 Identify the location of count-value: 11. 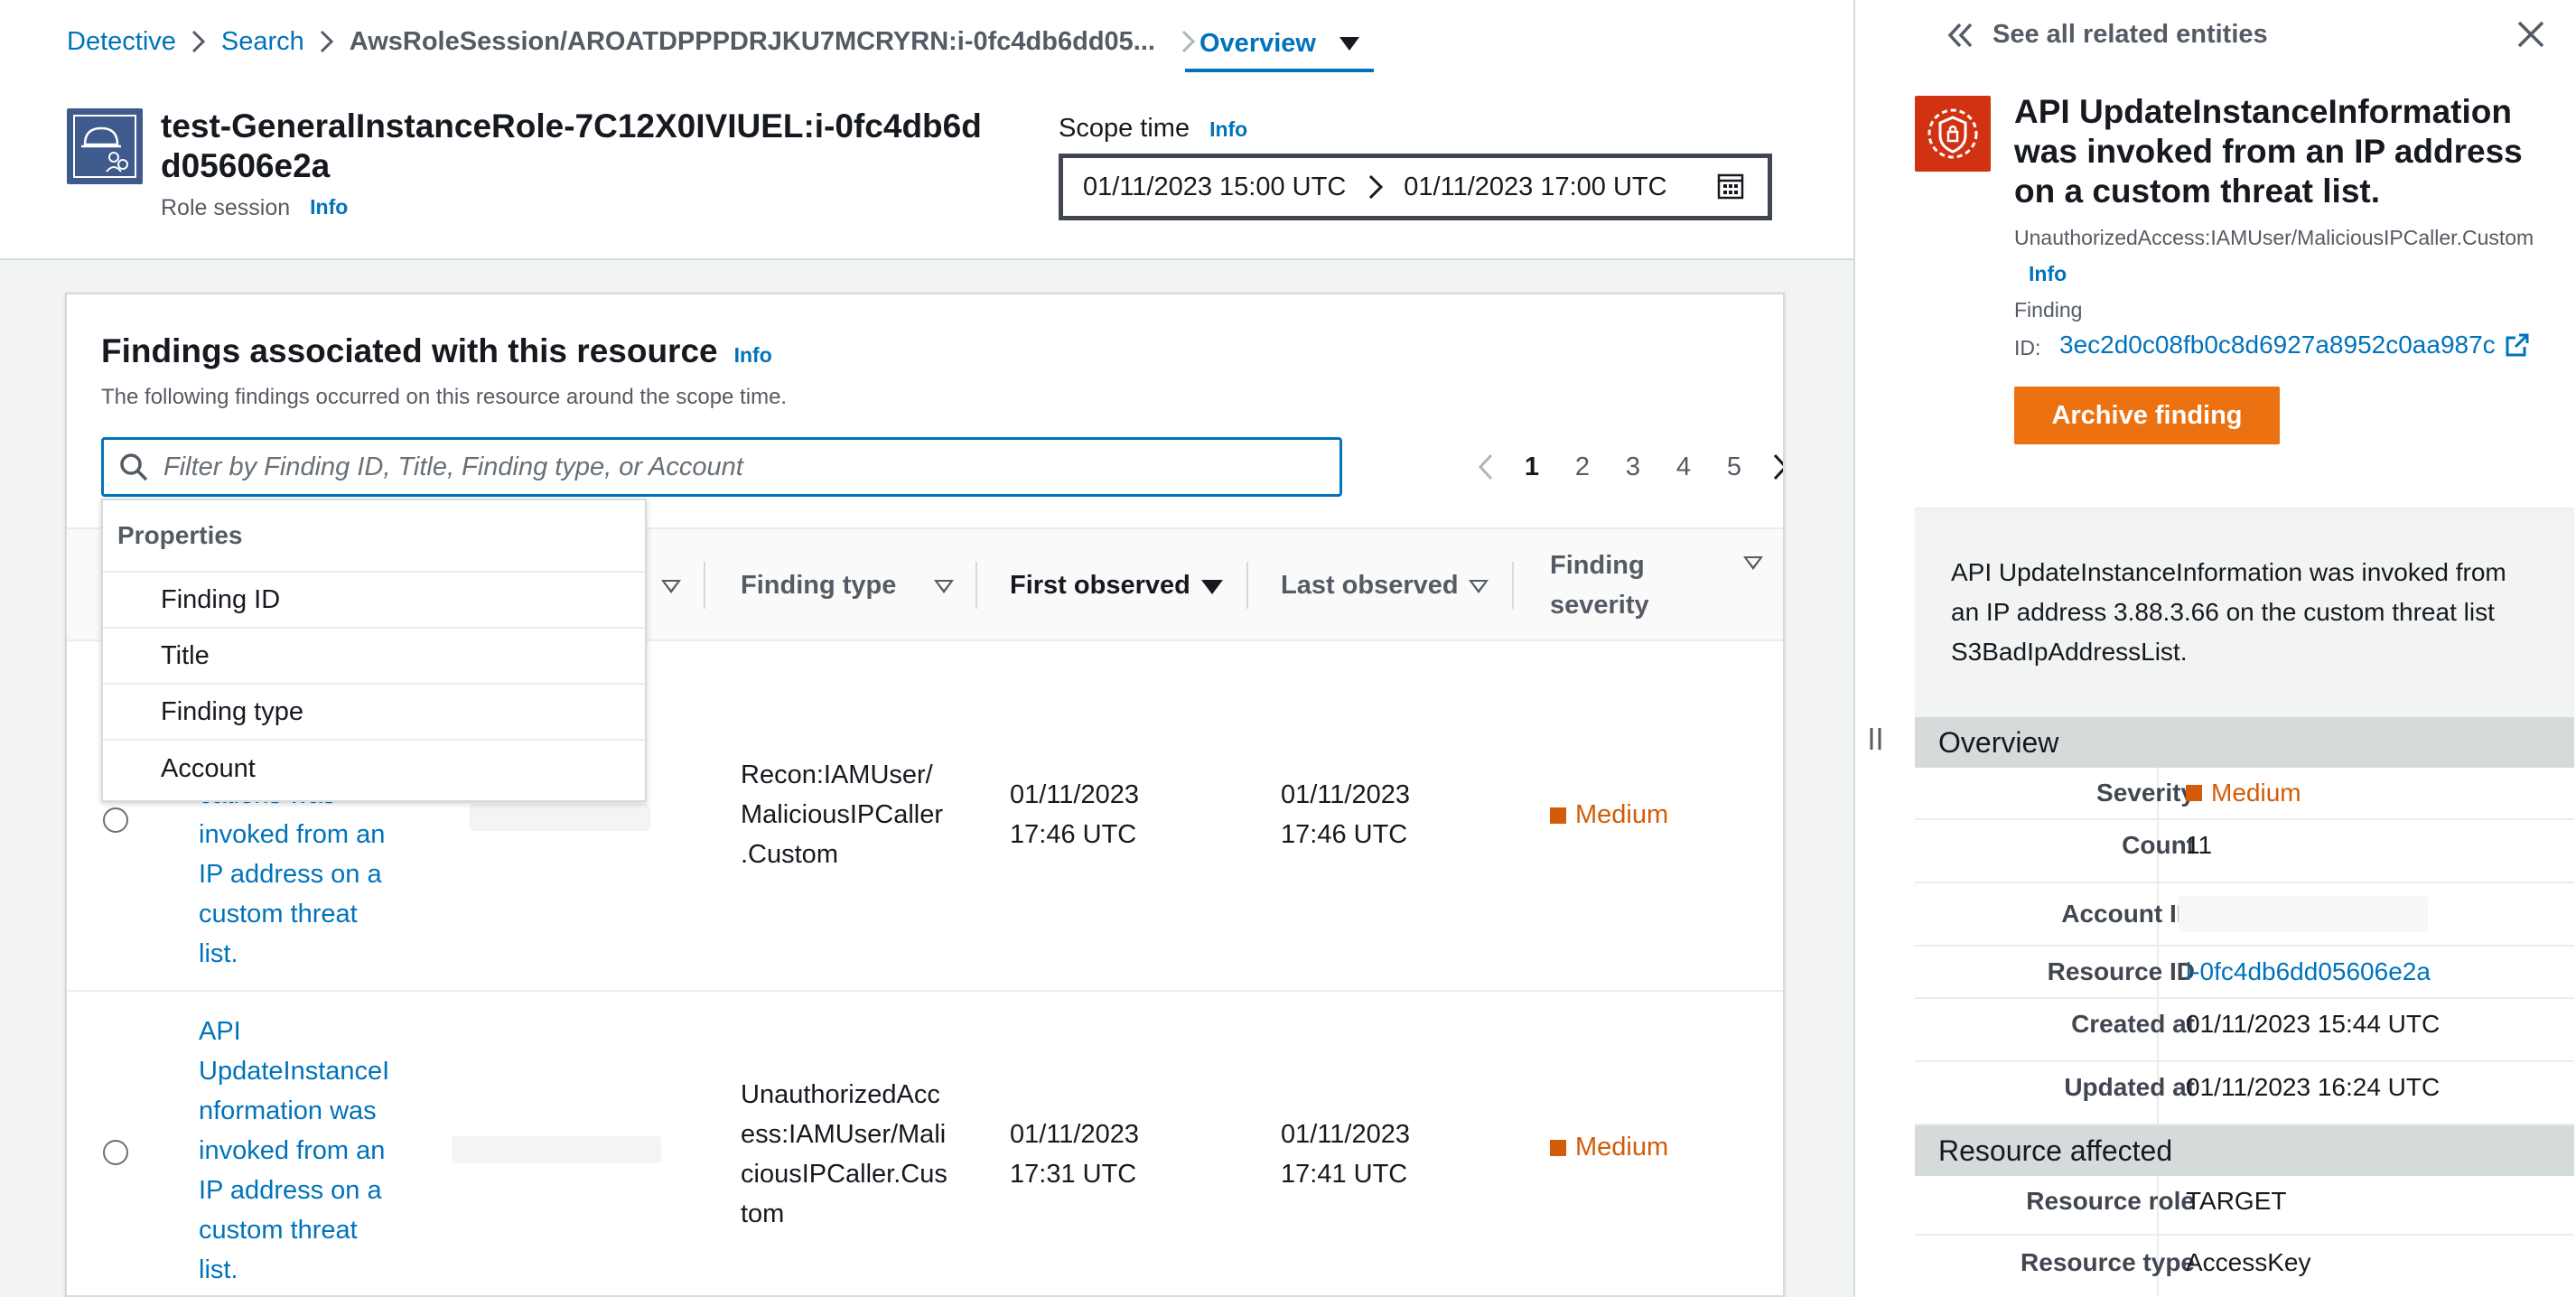
(2199, 845).